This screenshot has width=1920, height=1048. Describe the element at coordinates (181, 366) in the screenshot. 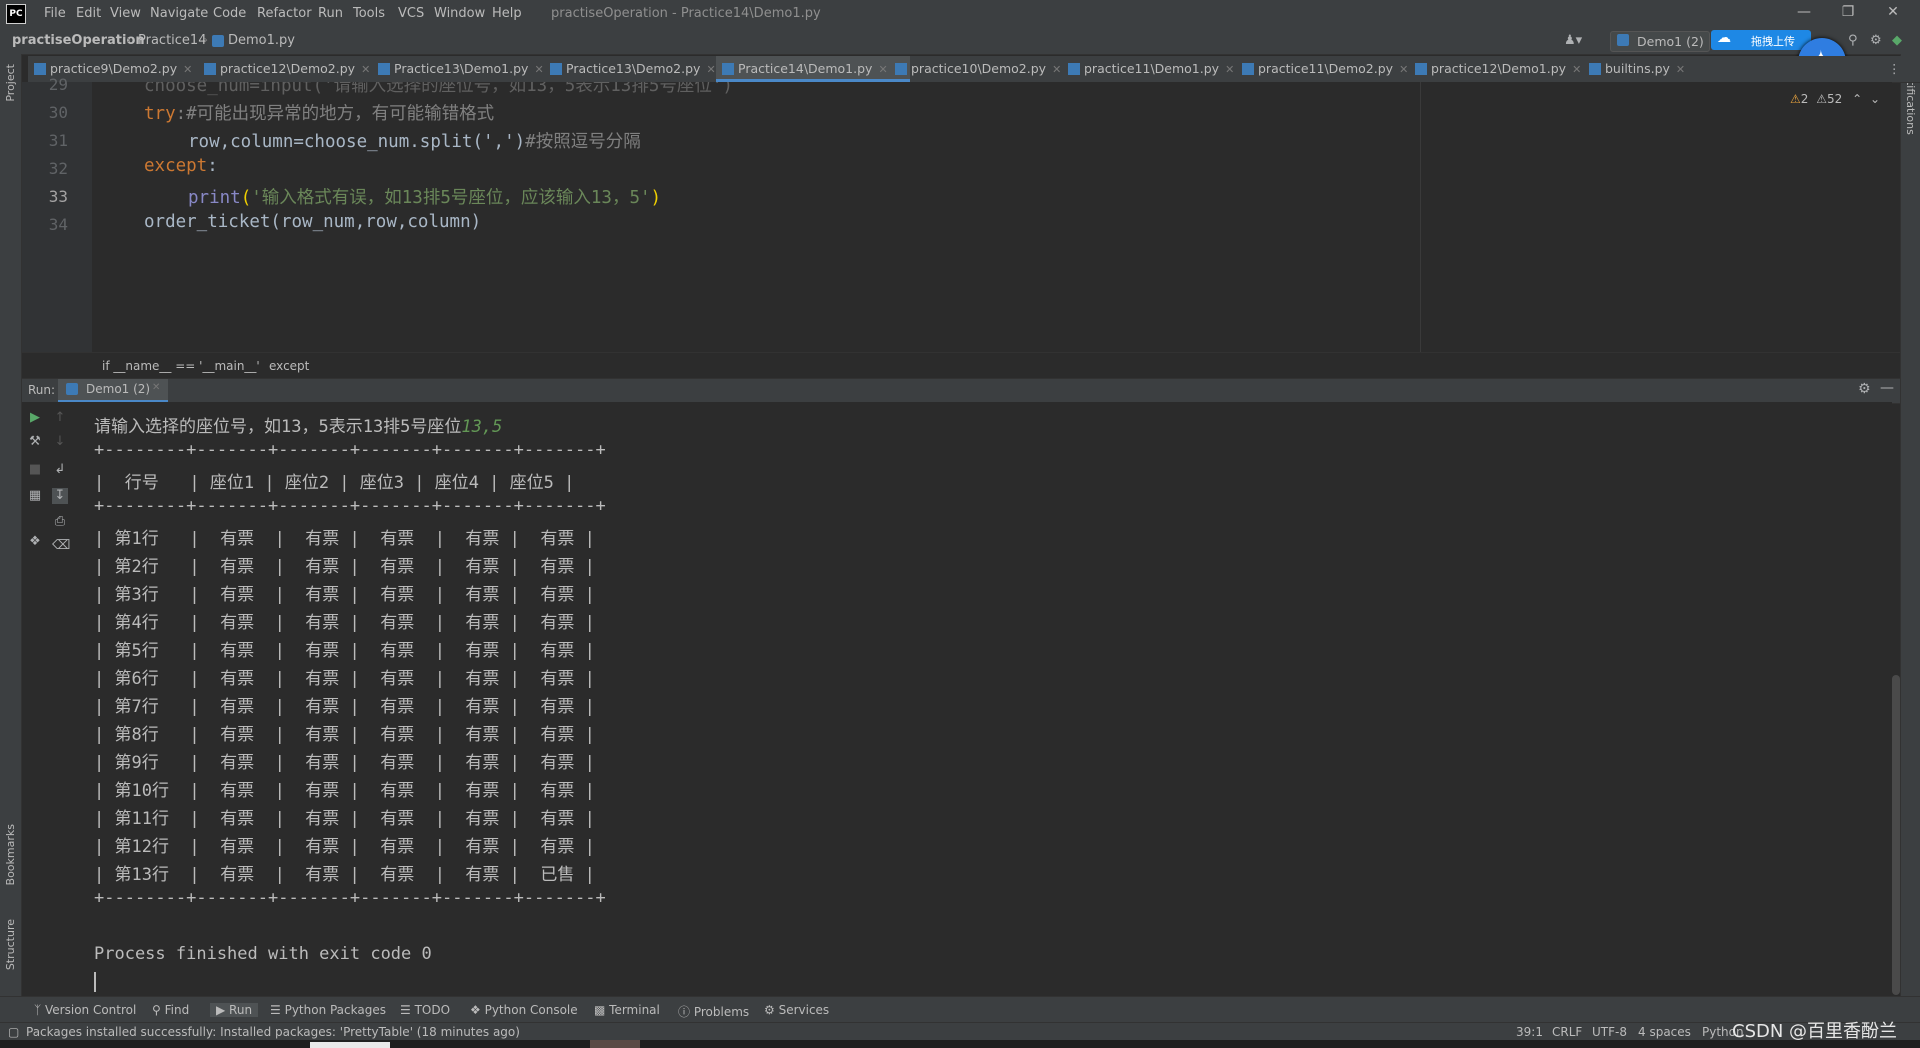

I see `breadcrumb-if-main: if __name__ == '__main__'` at that location.